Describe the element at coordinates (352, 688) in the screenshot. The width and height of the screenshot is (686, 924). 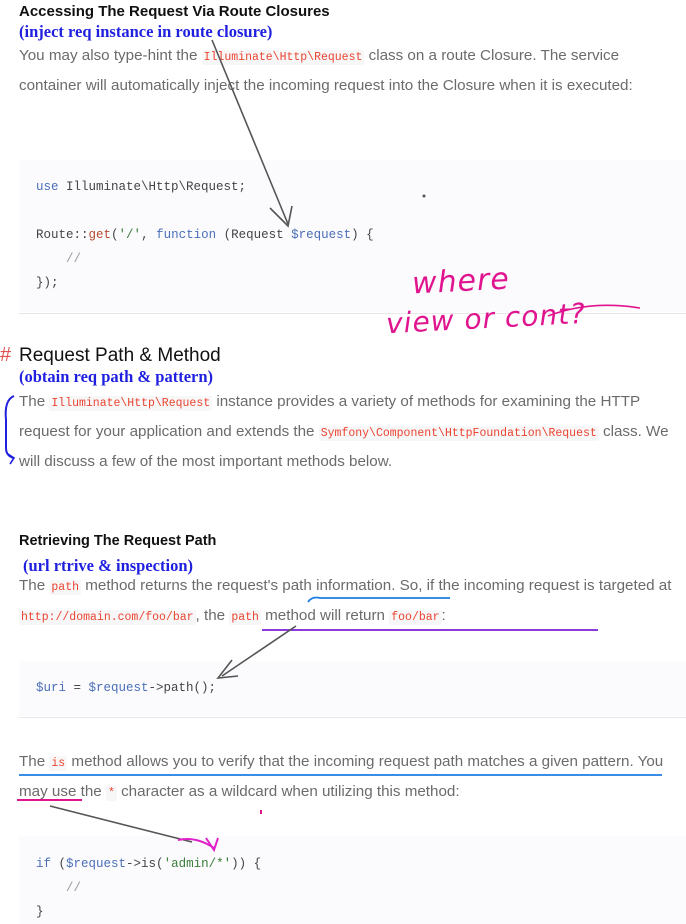
I see `code-block-path: $uri = $request->path();` at that location.